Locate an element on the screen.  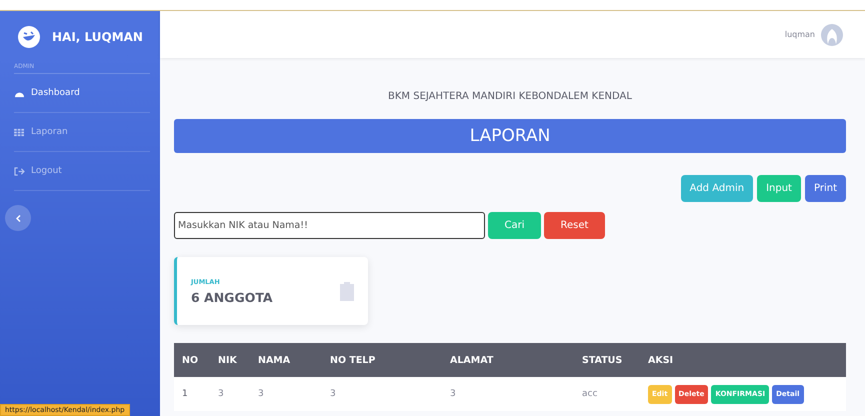
avatar-icon is located at coordinates (832, 35).